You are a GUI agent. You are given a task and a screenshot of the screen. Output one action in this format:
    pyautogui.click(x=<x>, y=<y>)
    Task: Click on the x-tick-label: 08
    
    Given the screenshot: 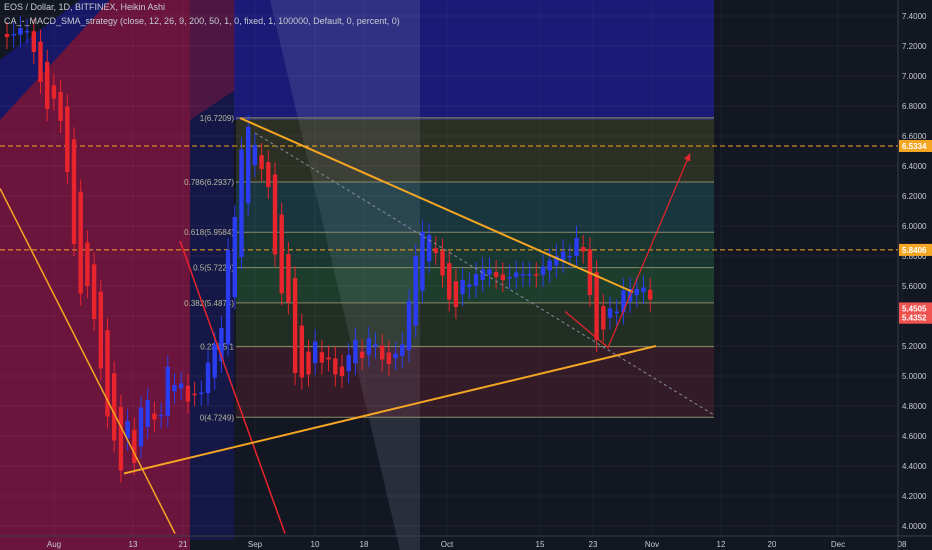 What is the action you would take?
    pyautogui.click(x=902, y=544)
    